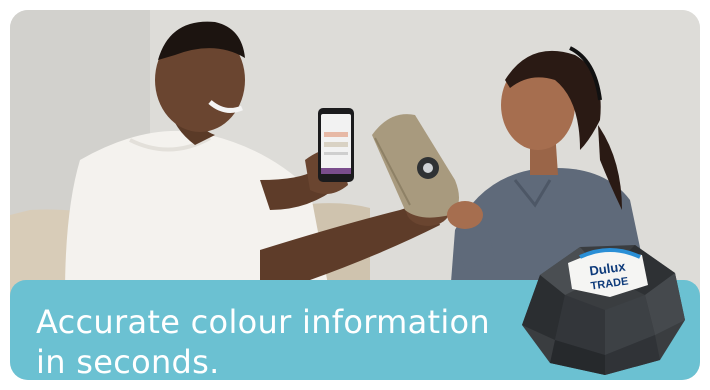 The image size is (710, 390). Describe the element at coordinates (603, 310) in the screenshot. I see `colour-sensor-icon: Dulux TRADE` at that location.